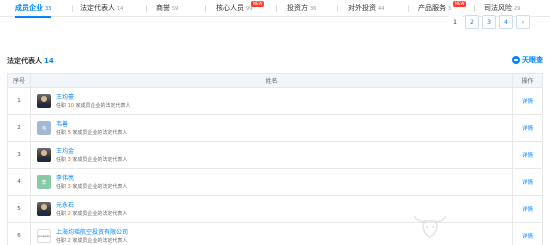 Image resolution: width=550 pixels, height=245 pixels. What do you see at coordinates (24, 61) in the screenshot?
I see `section-title-label: 法定代表人` at bounding box center [24, 61].